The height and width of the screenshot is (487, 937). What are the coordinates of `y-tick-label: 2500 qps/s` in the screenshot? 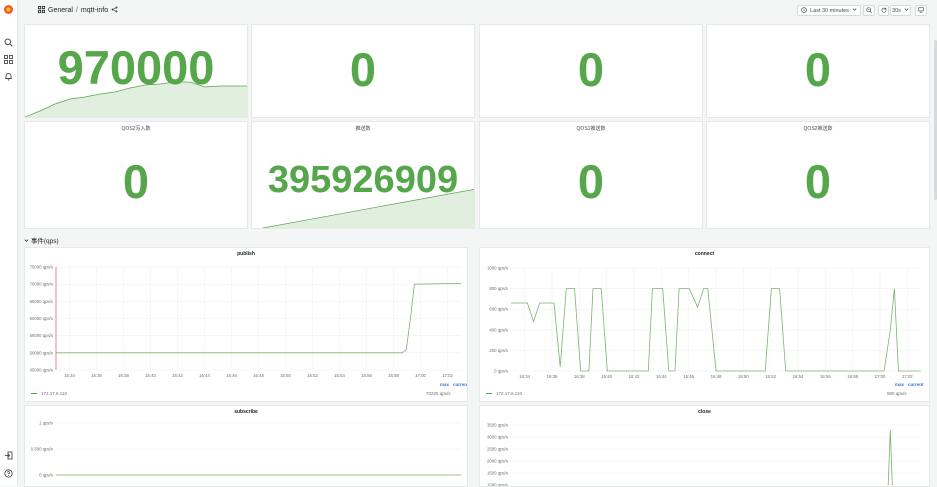 It's located at (497, 449).